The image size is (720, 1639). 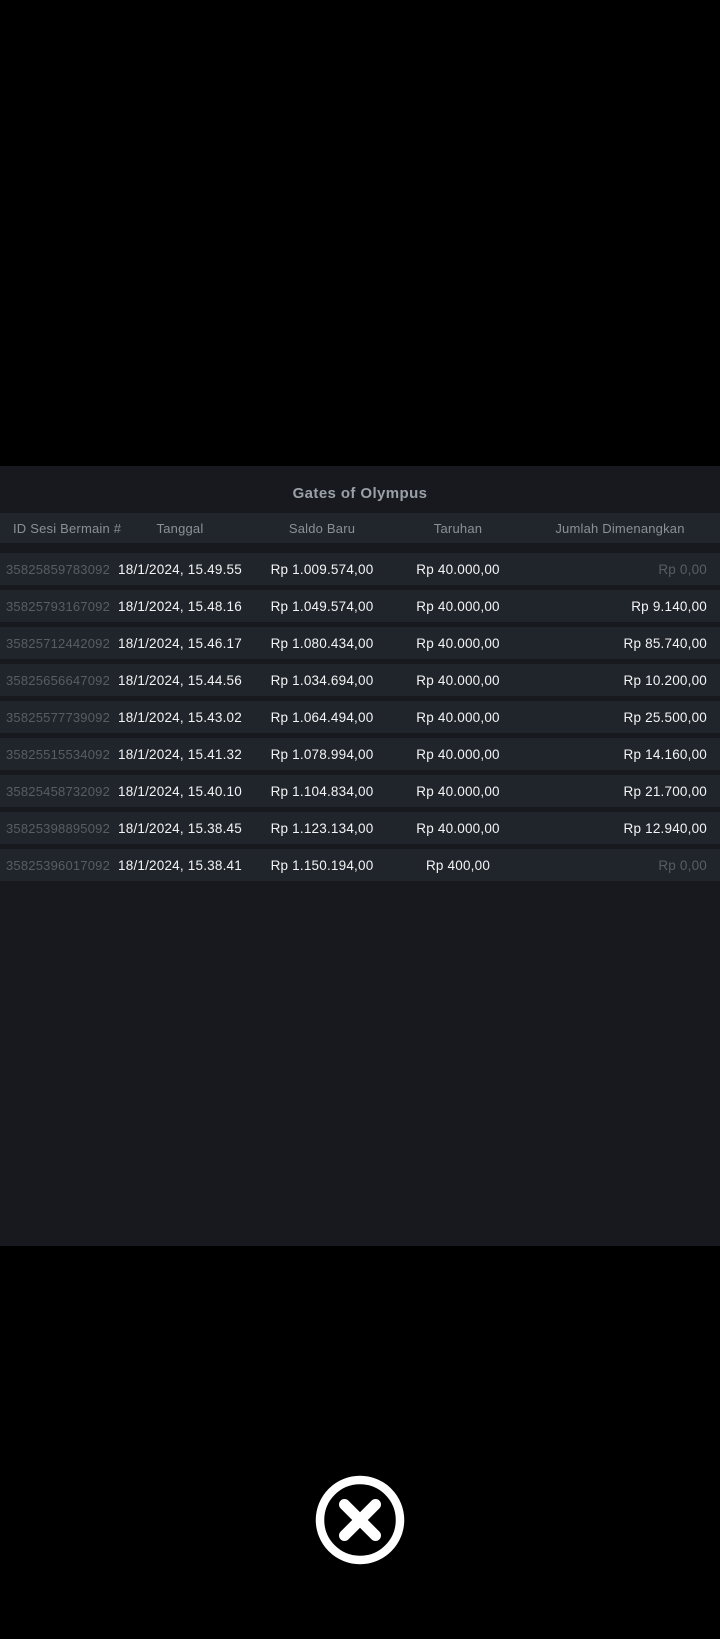 What do you see at coordinates (322, 828) in the screenshot?
I see `cell-new-balance: Rp 1.123.134,00` at bounding box center [322, 828].